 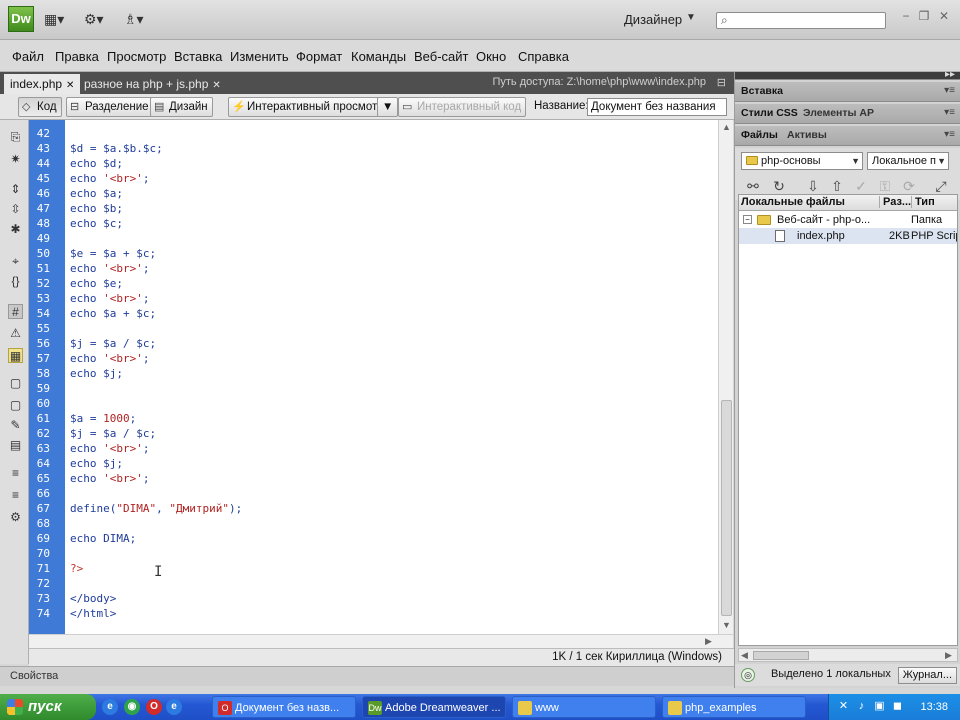 What do you see at coordinates (15, 311) in the screenshot?
I see `line-numbers-icon: #` at bounding box center [15, 311].